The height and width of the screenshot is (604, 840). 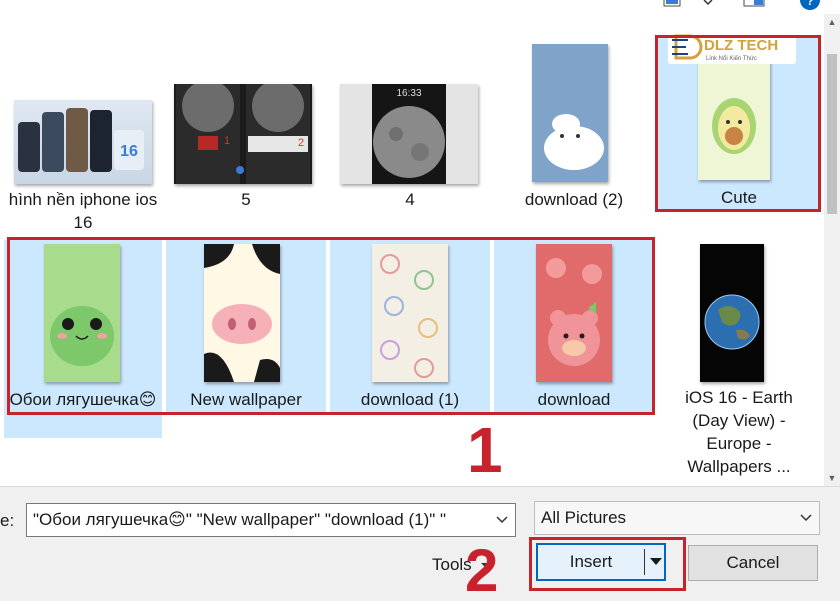 What do you see at coordinates (584, 517) in the screenshot?
I see `file-type-value: All Pictures` at bounding box center [584, 517].